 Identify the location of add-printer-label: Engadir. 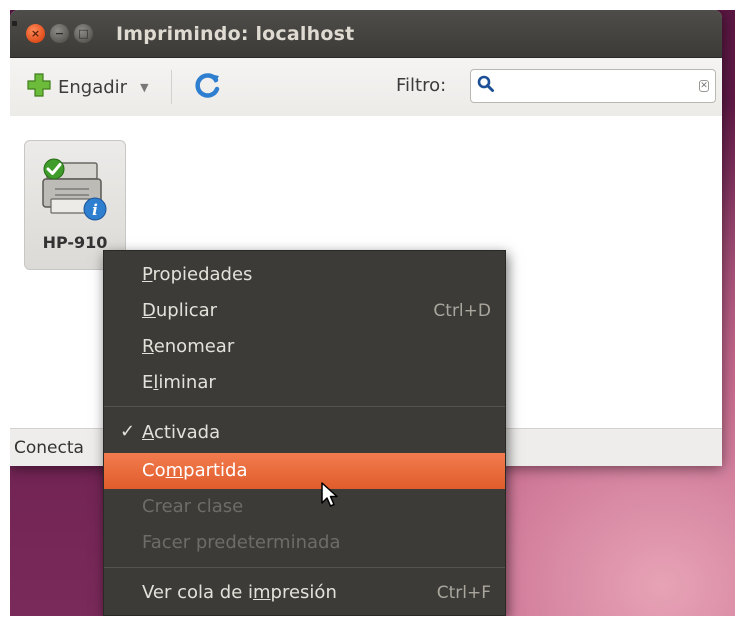
(93, 87).